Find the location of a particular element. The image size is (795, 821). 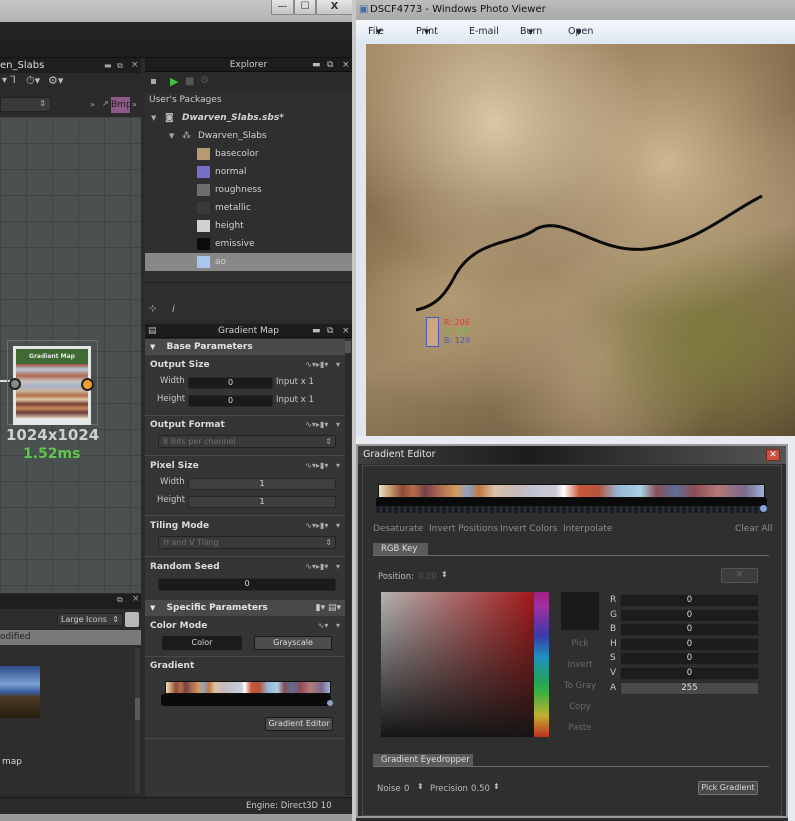

gradient-eyedropper-tab: Gradient Eyedropper is located at coordinates (423, 760).